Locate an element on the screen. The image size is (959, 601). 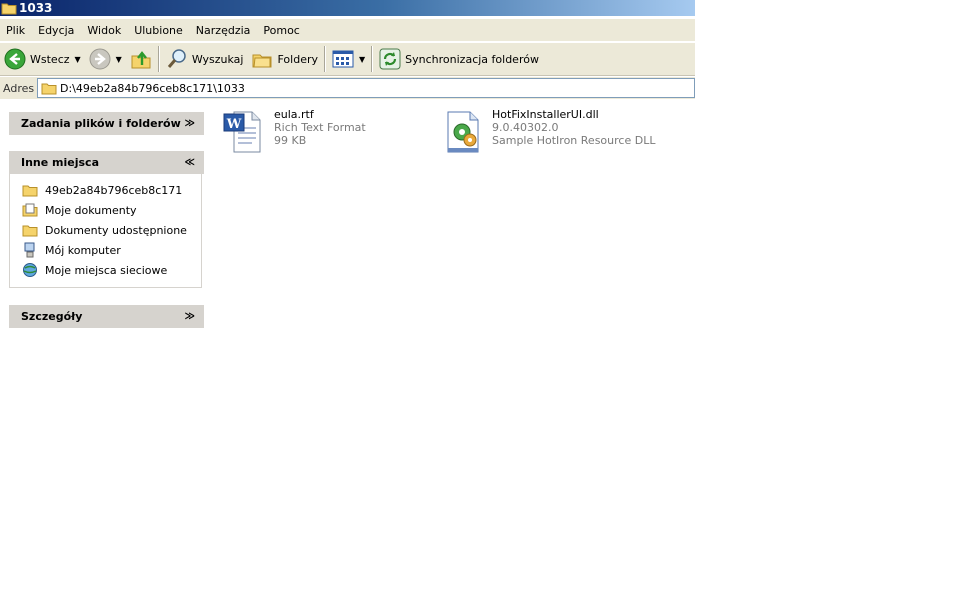
place-my-computer: Mój komputer is located at coordinates (105, 250).